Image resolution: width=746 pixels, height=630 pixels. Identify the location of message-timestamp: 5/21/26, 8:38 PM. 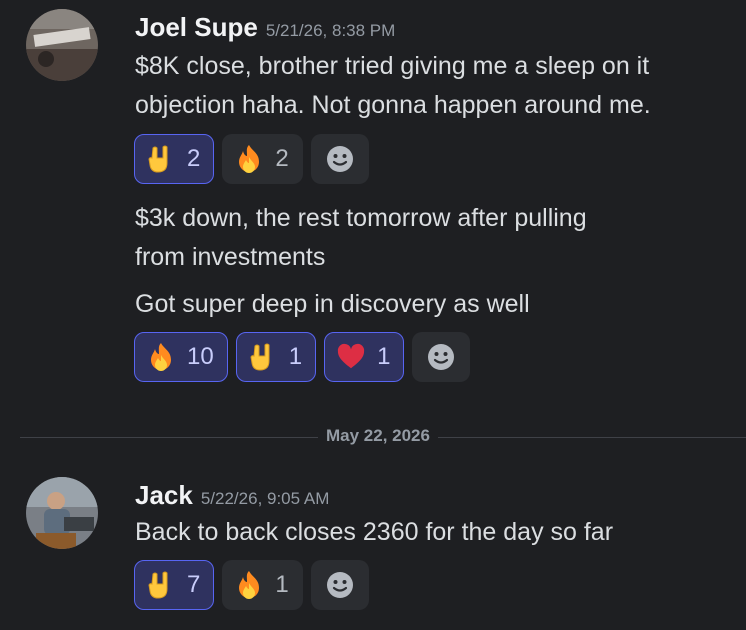
(330, 30).